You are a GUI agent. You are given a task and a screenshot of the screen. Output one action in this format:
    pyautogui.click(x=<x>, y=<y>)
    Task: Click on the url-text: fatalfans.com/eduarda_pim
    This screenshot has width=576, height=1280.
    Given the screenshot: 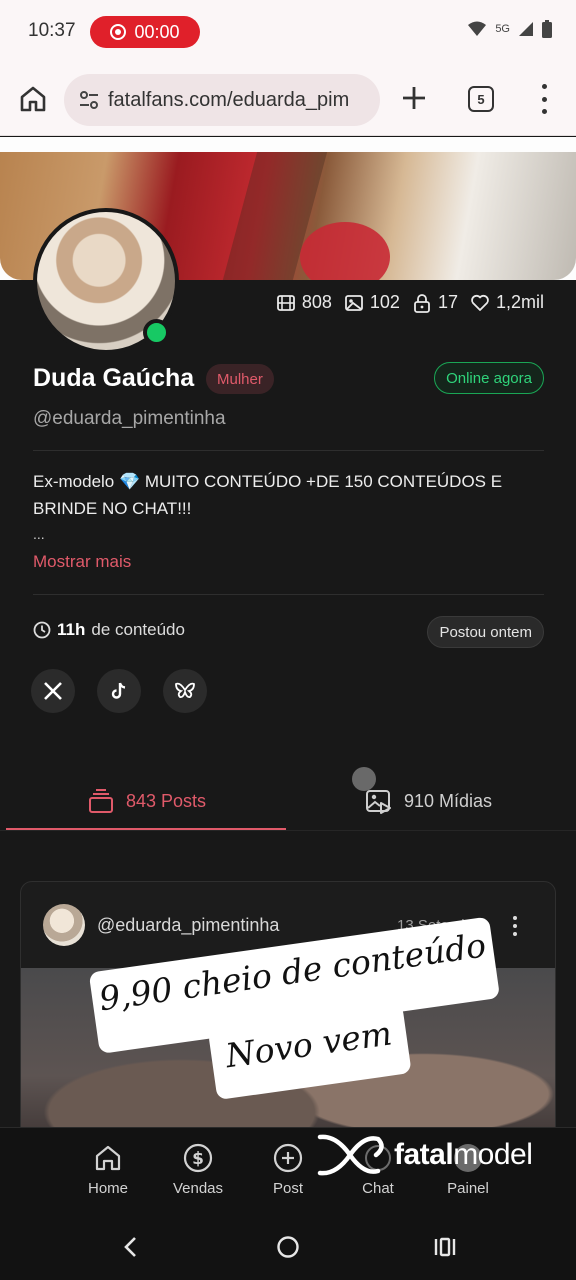 What is the action you would take?
    pyautogui.click(x=229, y=99)
    